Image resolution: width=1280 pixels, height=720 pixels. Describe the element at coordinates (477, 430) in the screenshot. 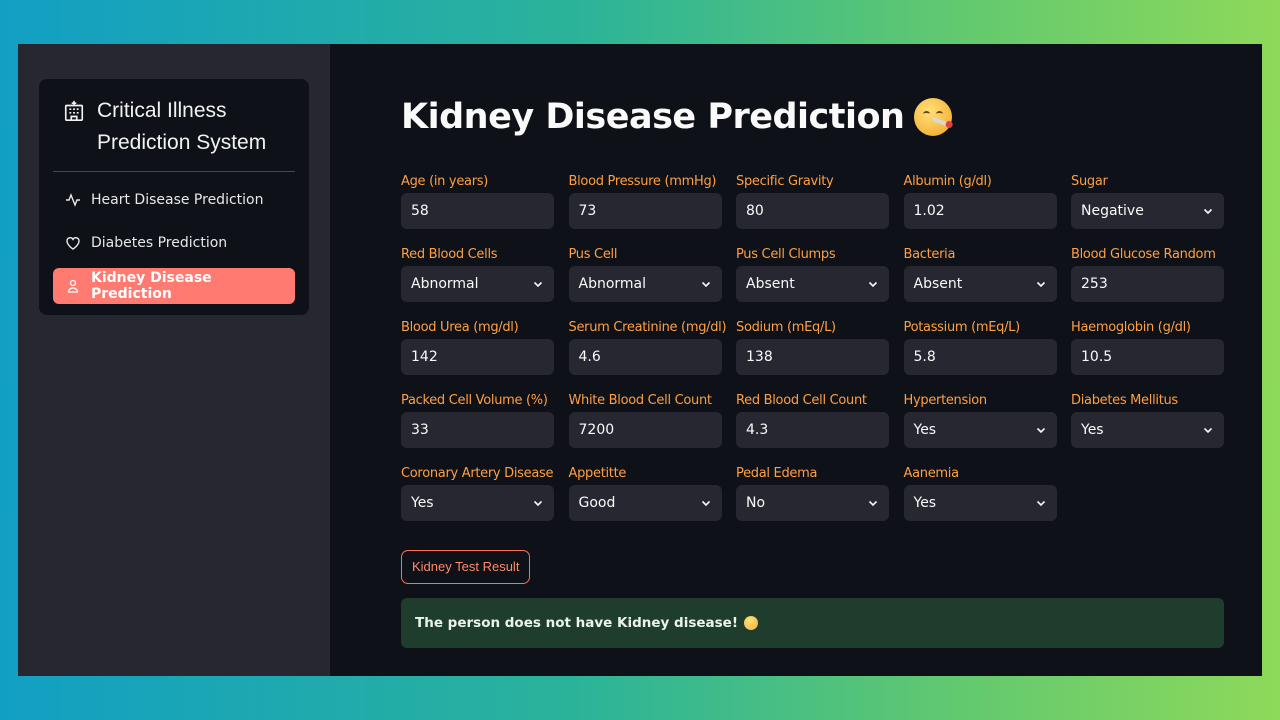

I see `input-packed-cell-volume: 33` at that location.